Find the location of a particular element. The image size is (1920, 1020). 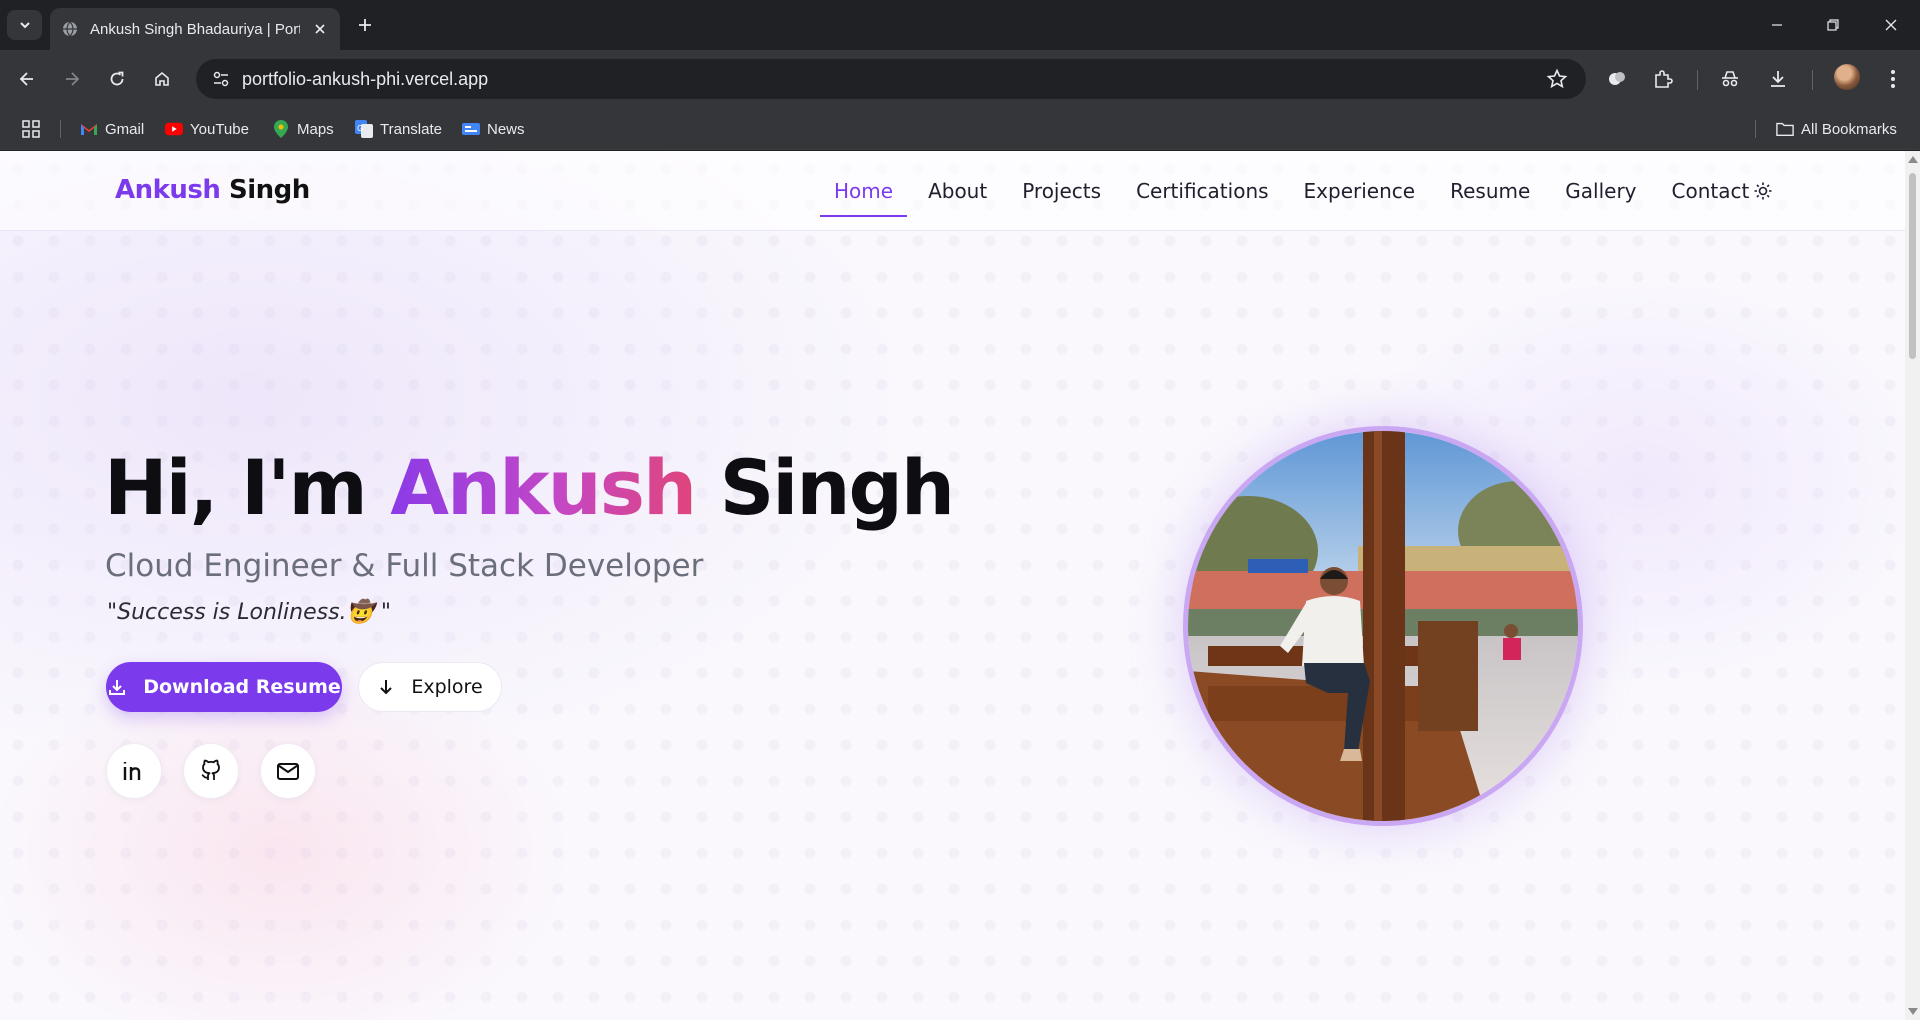

reload-button is located at coordinates (117, 79).